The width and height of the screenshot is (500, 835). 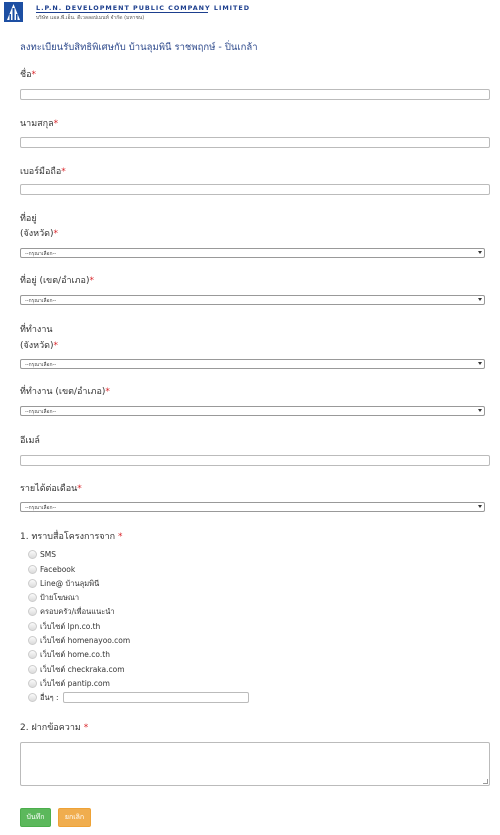 I want to click on source-option-label: เว็บไซต์ homenayoo.com, so click(x=85, y=640).